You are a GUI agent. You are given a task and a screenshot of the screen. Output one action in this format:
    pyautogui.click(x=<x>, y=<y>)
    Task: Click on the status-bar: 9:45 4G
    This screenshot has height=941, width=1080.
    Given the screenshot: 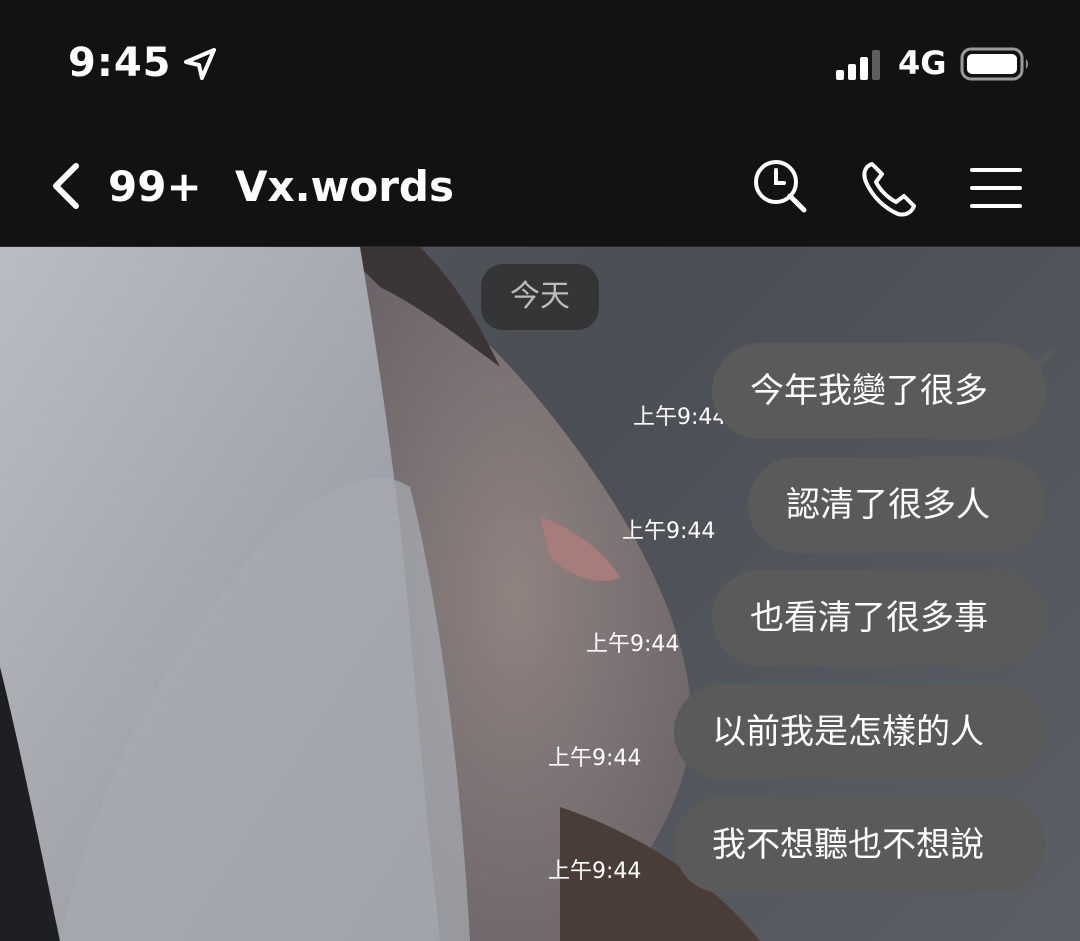 What is the action you would take?
    pyautogui.click(x=540, y=60)
    